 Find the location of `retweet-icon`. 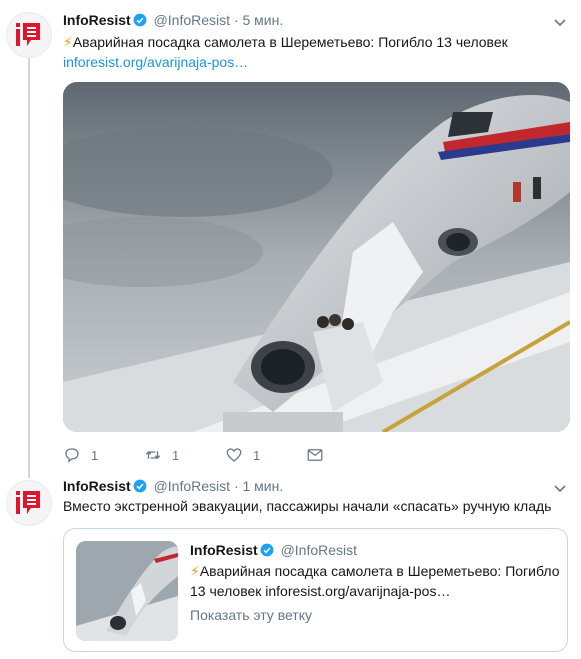

retweet-icon is located at coordinates (153, 455).